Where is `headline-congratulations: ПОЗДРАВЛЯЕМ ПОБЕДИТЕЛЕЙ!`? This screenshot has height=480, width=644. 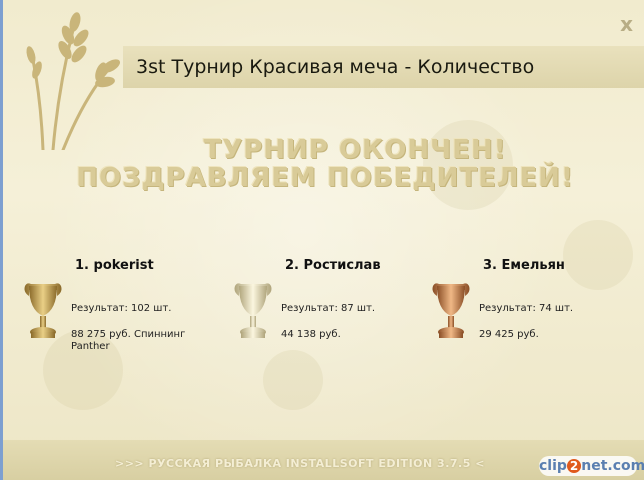
headline-congratulations: ПОЗДРАВЛЯЕМ ПОБЕДИТЕЛЕЙ! is located at coordinates (325, 178).